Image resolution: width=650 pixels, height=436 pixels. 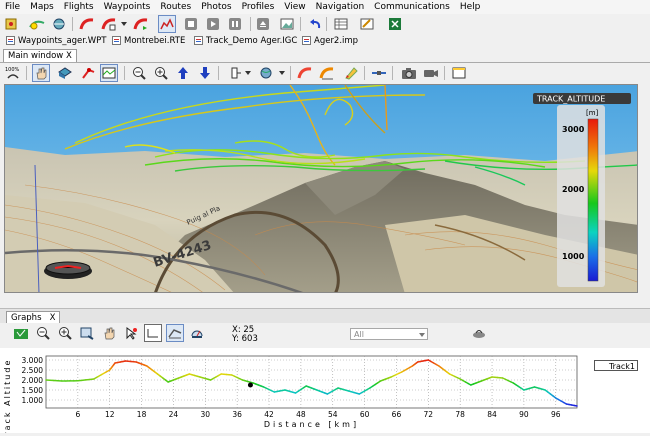 What do you see at coordinates (109, 24) in the screenshot?
I see `track-list-icon` at bounding box center [109, 24].